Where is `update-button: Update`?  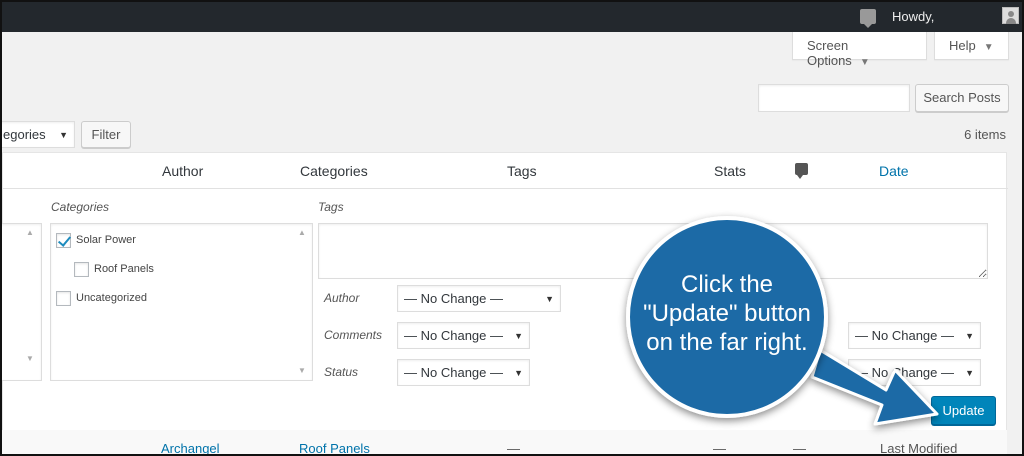
update-button: Update is located at coordinates (963, 410).